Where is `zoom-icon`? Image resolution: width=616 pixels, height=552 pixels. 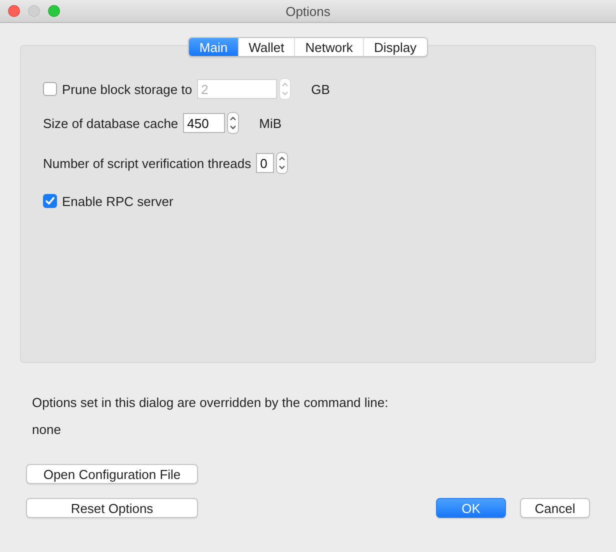
zoom-icon is located at coordinates (54, 11).